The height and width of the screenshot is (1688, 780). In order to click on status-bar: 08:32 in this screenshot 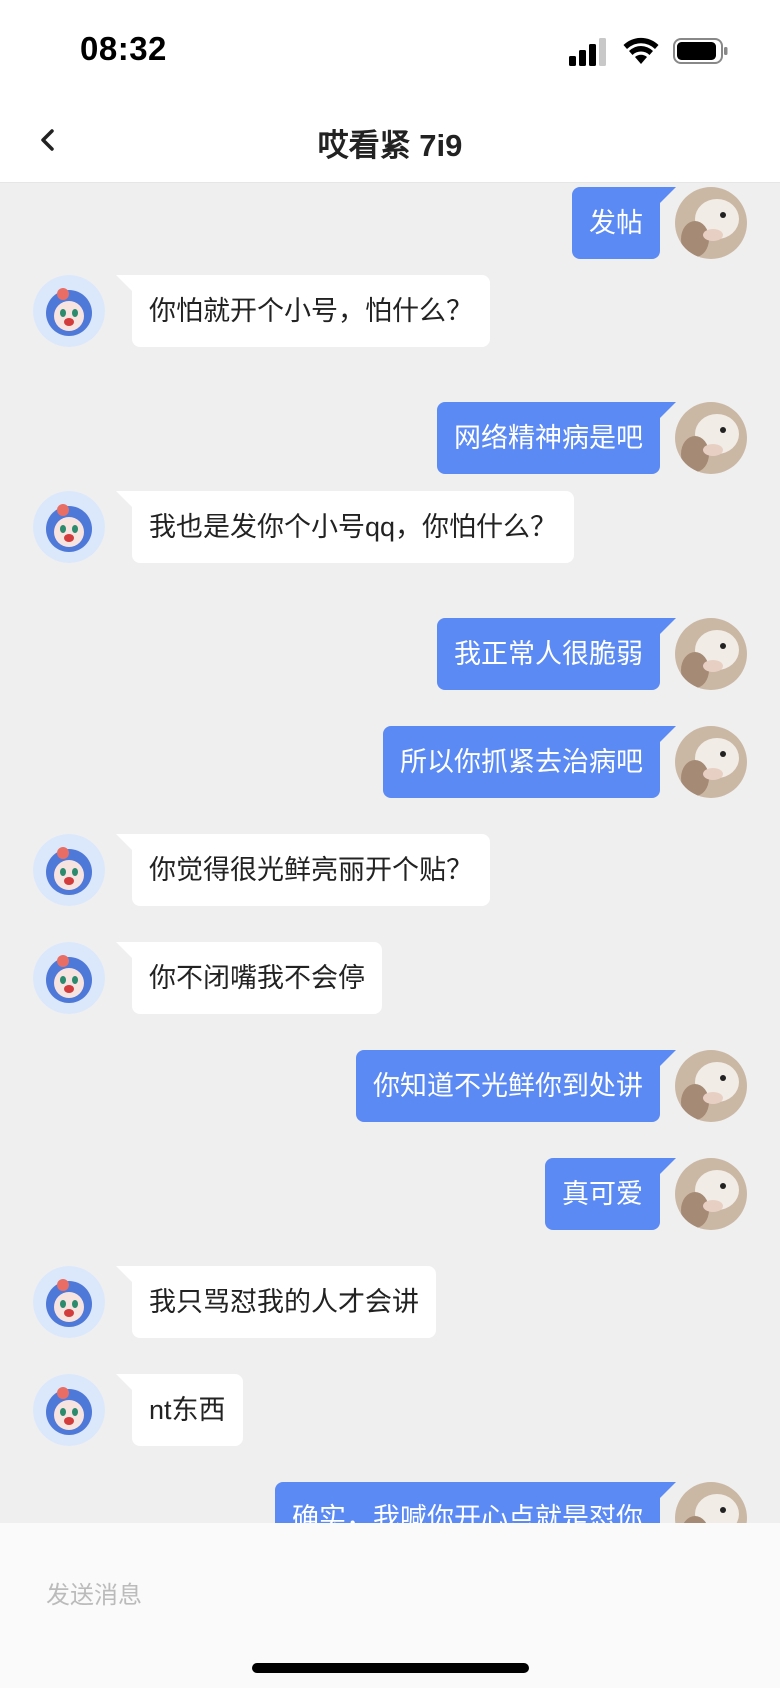, I will do `click(390, 50)`.